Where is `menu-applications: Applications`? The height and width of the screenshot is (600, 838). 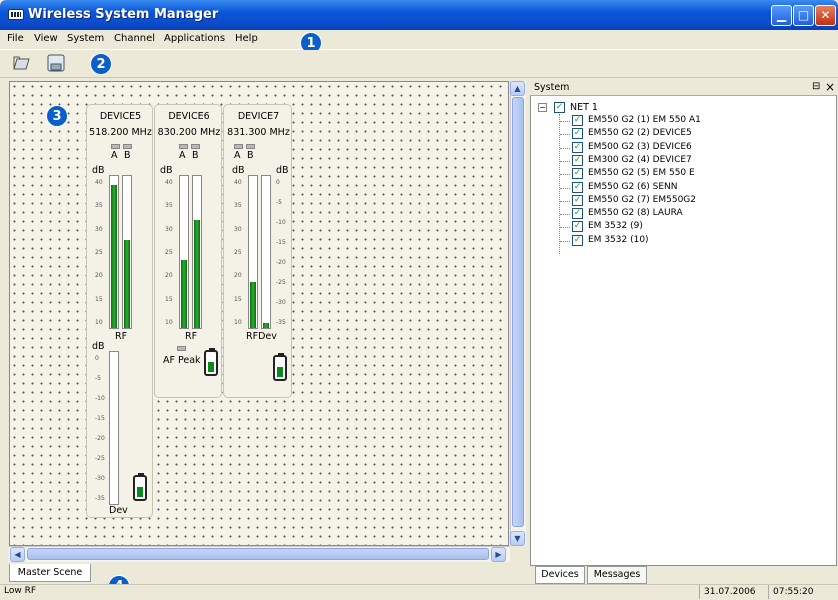
menu-applications: Applications is located at coordinates (194, 38).